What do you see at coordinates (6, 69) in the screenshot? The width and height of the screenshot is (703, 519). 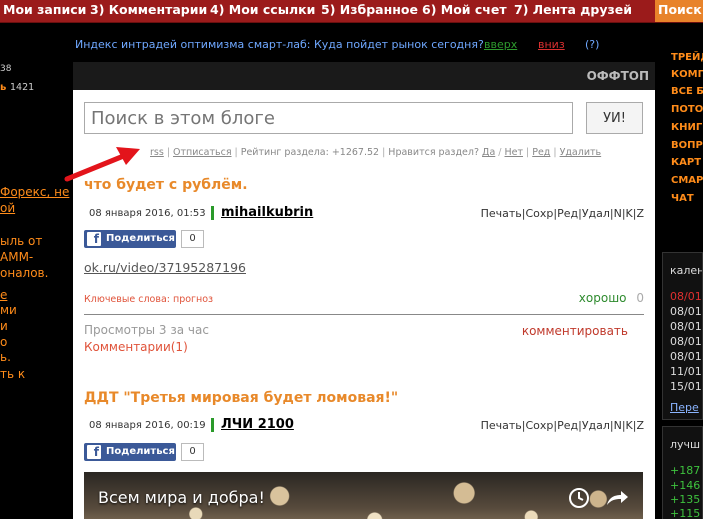 I see `left-counter: 38` at bounding box center [6, 69].